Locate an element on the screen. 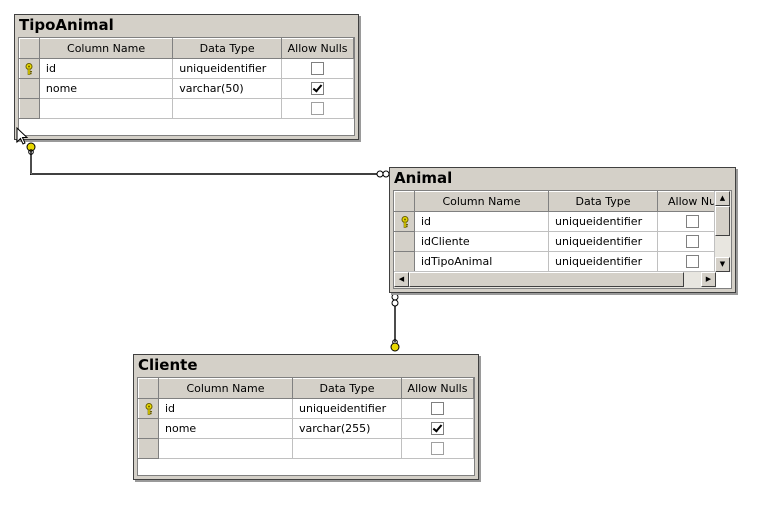 This screenshot has height=508, width=782. table-row: nome varchar(255) is located at coordinates (306, 428).